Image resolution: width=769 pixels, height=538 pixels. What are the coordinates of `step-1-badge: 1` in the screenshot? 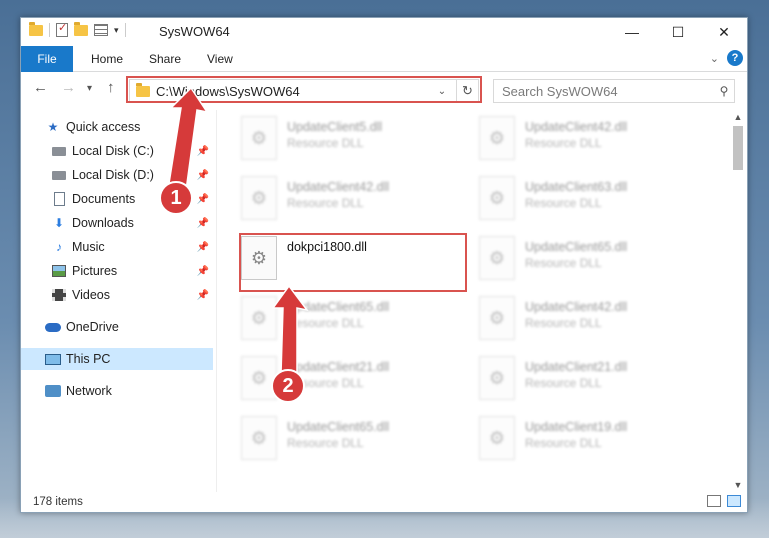 It's located at (176, 198).